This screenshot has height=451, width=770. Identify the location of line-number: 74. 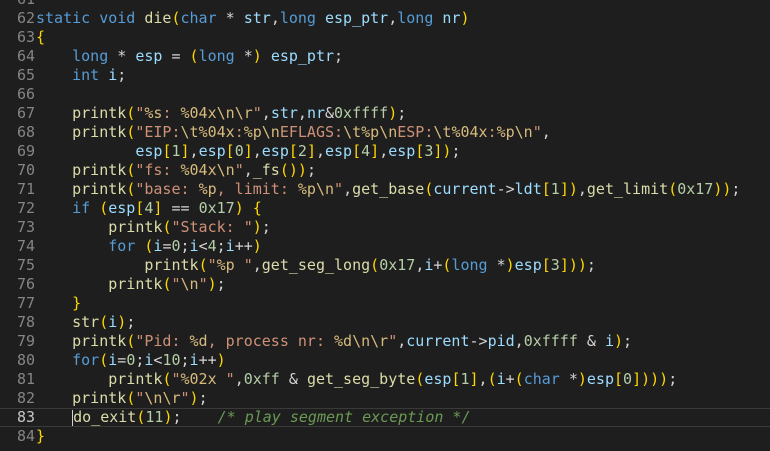
(25, 246).